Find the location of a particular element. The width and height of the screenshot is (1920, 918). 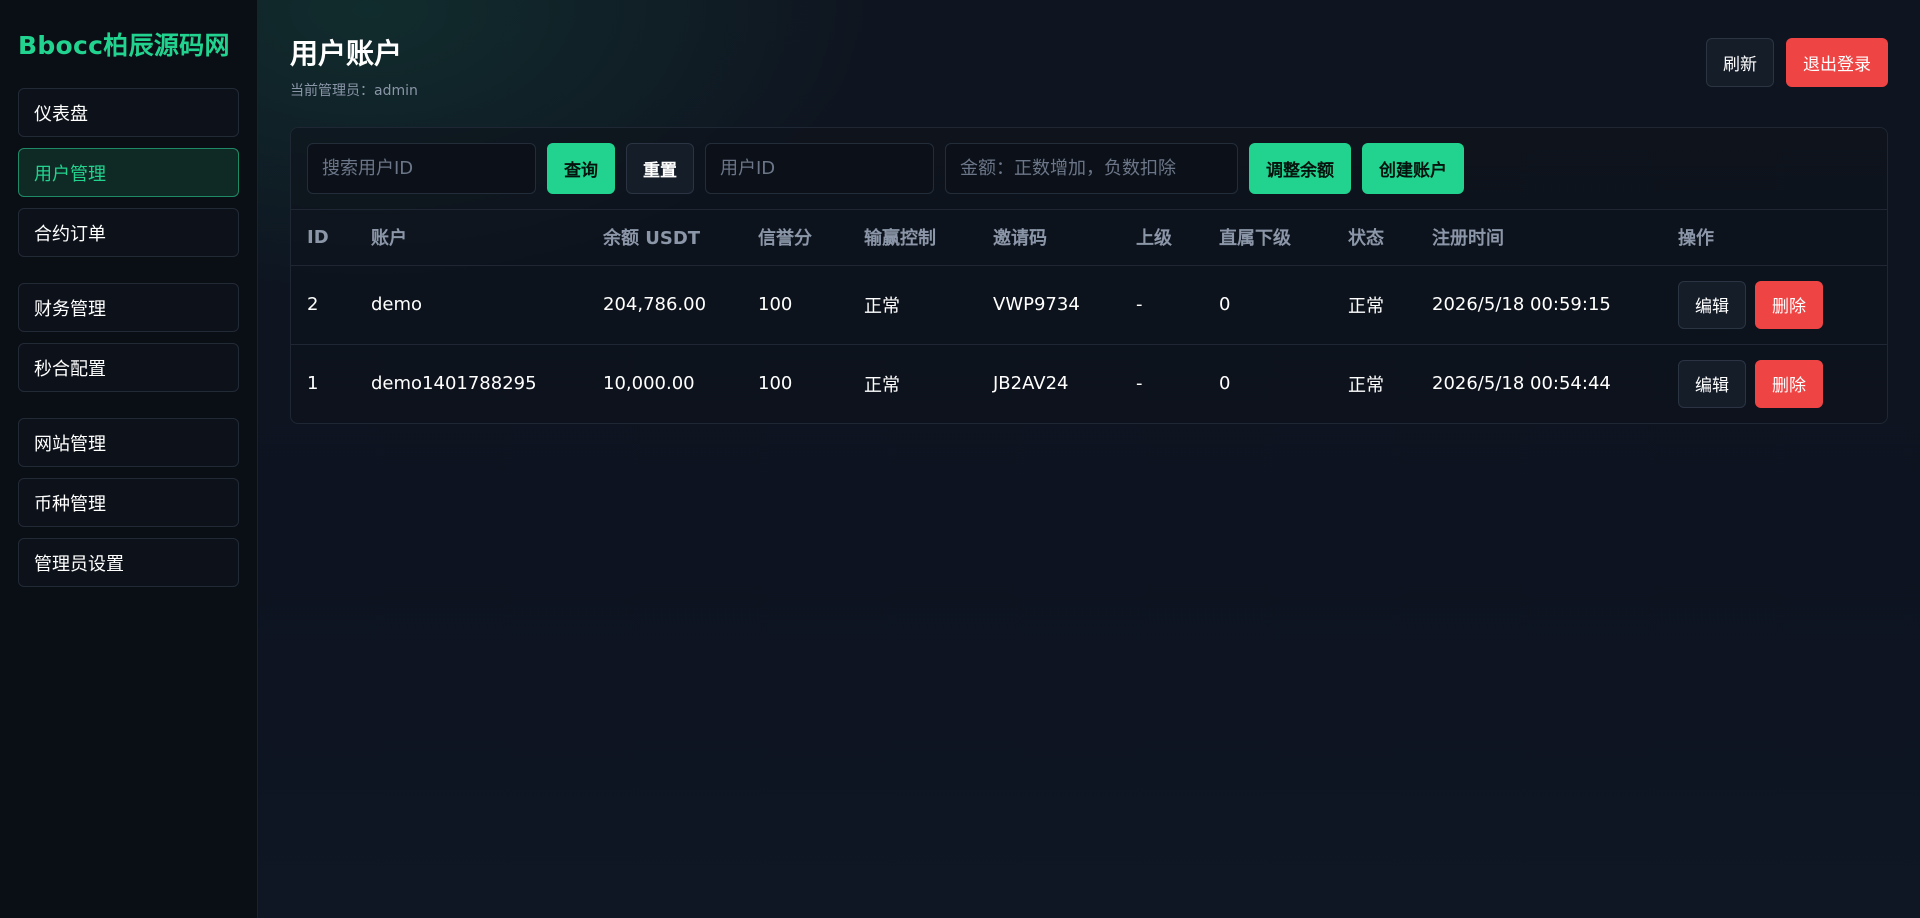

refresh-button: 刷新 is located at coordinates (1740, 62).